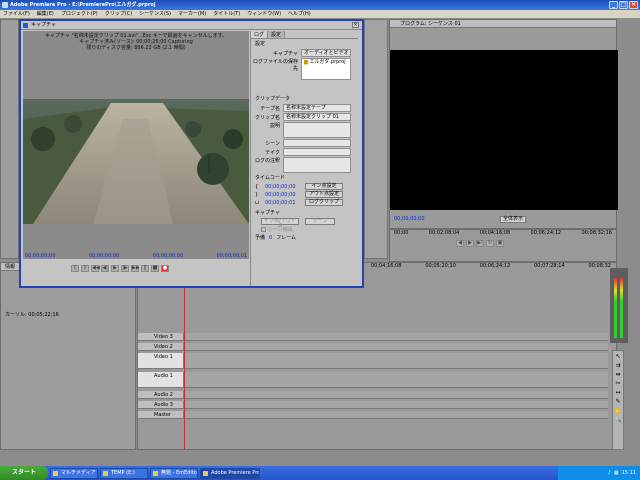 This screenshot has width=640, height=480. Describe the element at coordinates (373, 380) in the screenshot. I see `track-audio-1: Audio 1` at that location.